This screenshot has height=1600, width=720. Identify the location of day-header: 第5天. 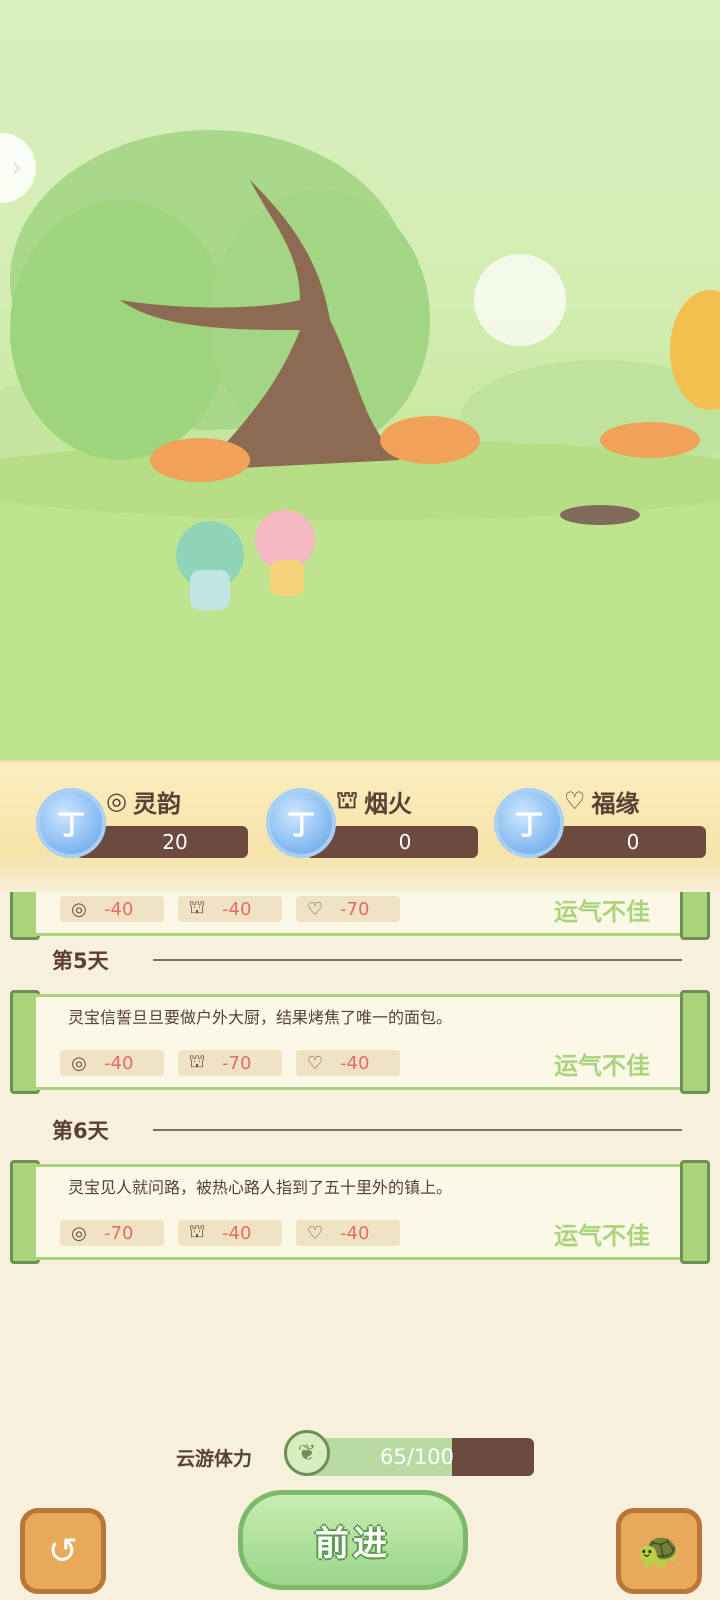
(367, 960).